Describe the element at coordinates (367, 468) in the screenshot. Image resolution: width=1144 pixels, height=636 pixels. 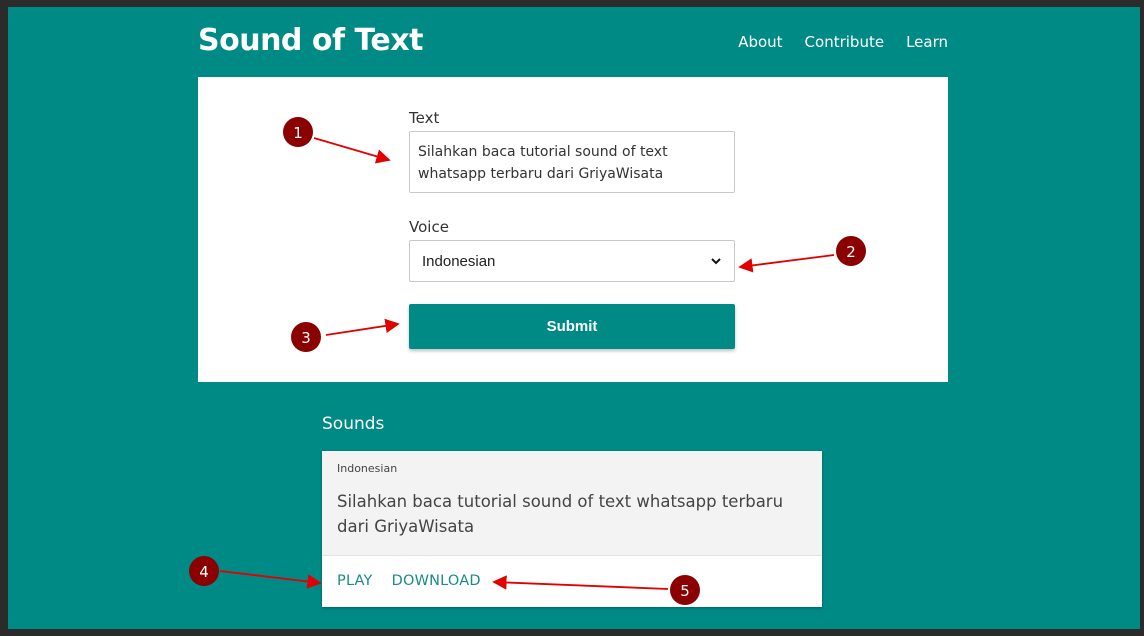
I see `sound-voice-label: Indonesian` at that location.